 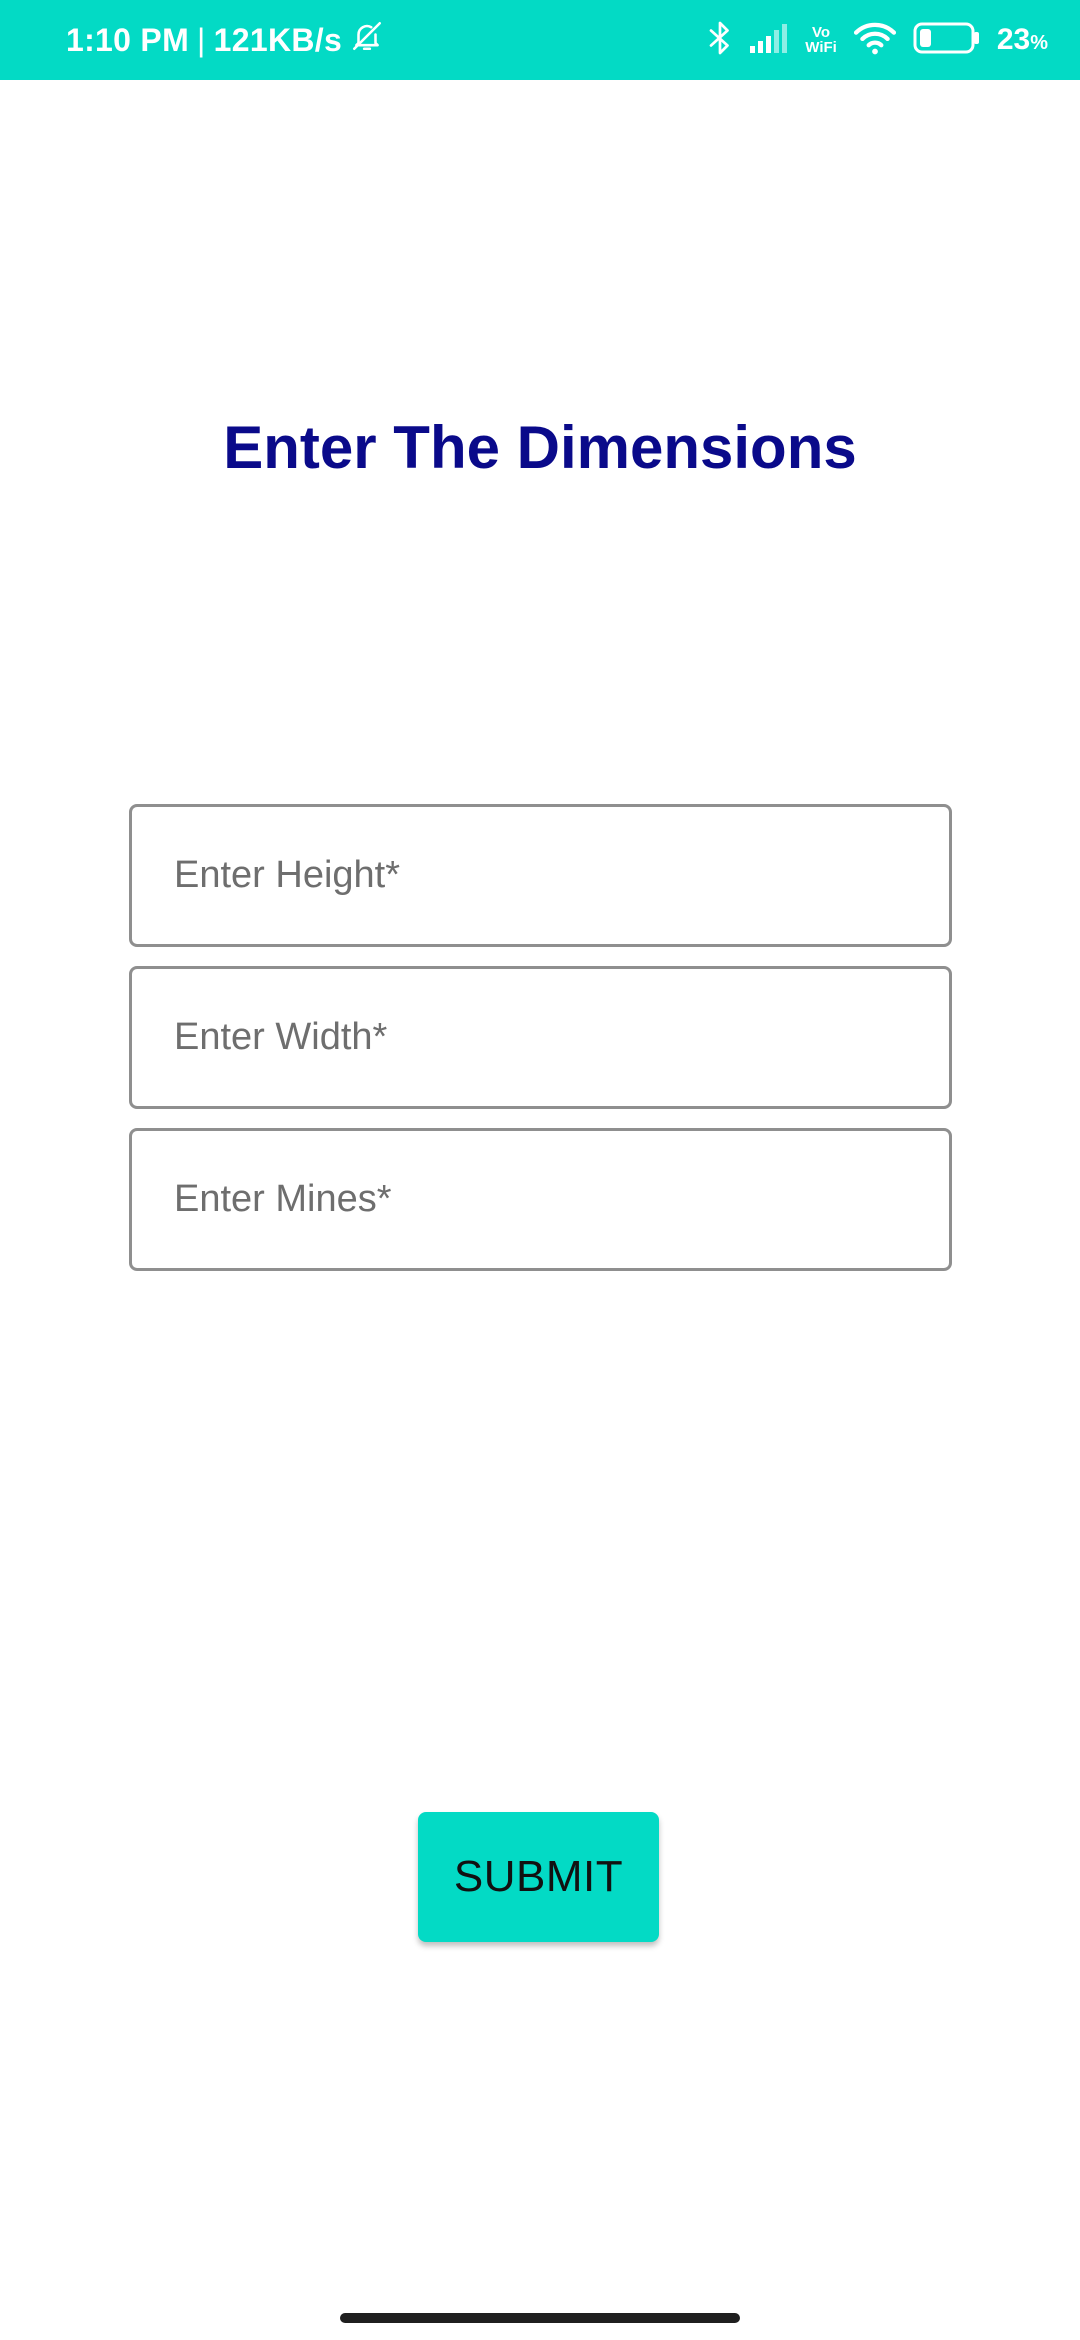 I want to click on vowifi-bottom: WiFi, so click(x=821, y=47).